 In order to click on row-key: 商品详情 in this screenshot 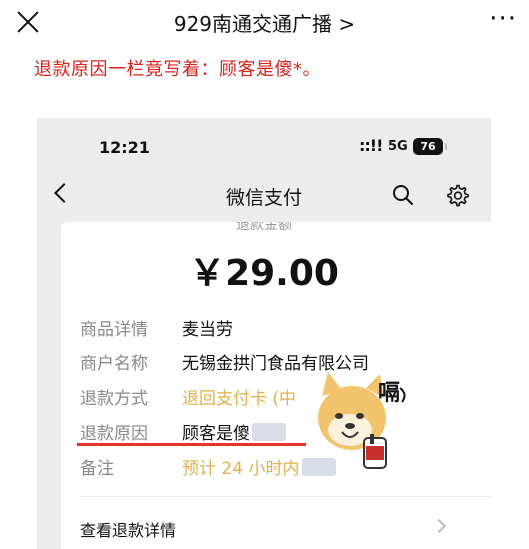, I will do `click(114, 330)`.